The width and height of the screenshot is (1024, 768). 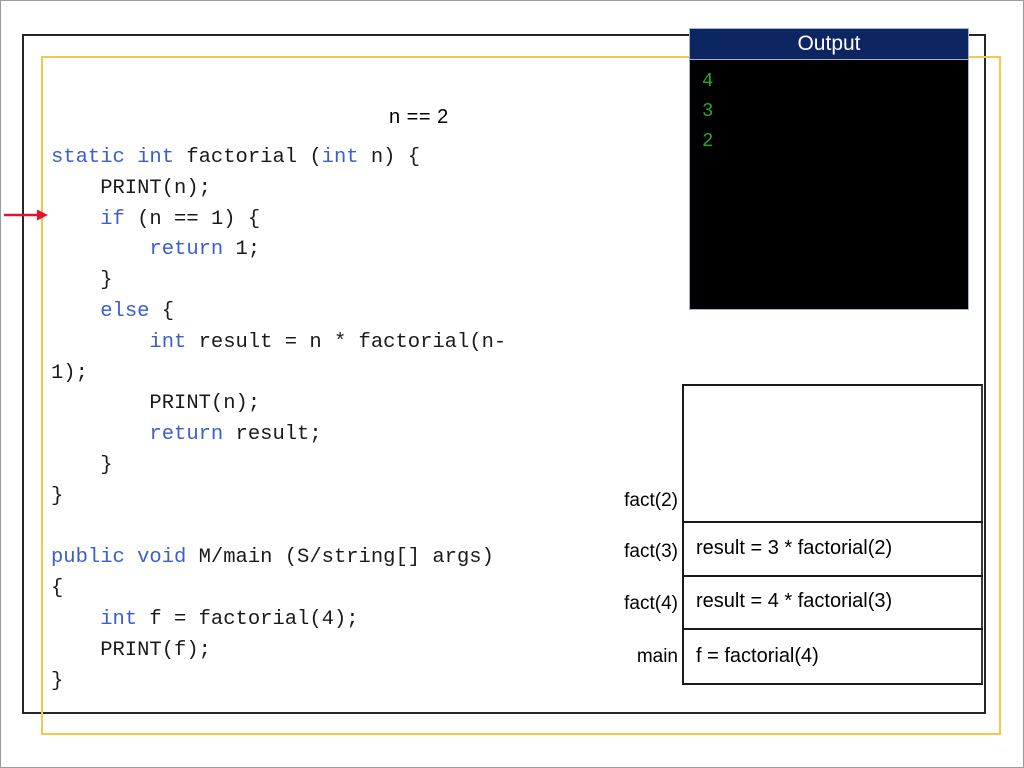 What do you see at coordinates (829, 44) in the screenshot?
I see `output-panel-title: Output` at bounding box center [829, 44].